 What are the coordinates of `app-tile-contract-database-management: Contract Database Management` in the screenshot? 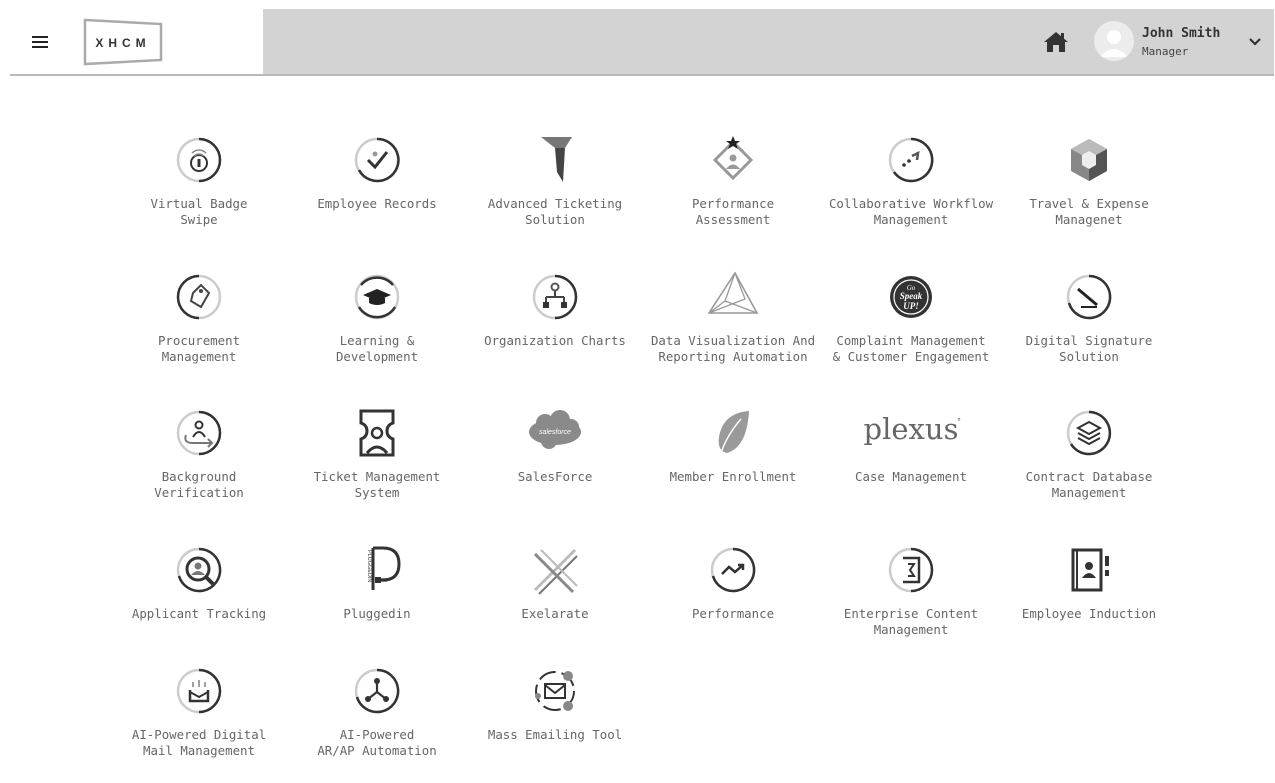 It's located at (1089, 465).